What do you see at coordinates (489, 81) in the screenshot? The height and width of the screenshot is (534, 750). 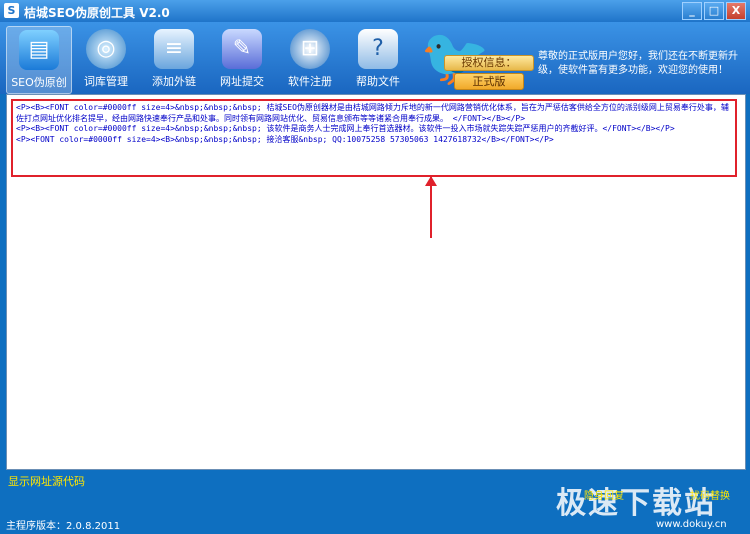 I see `auth-value: 正式版` at bounding box center [489, 81].